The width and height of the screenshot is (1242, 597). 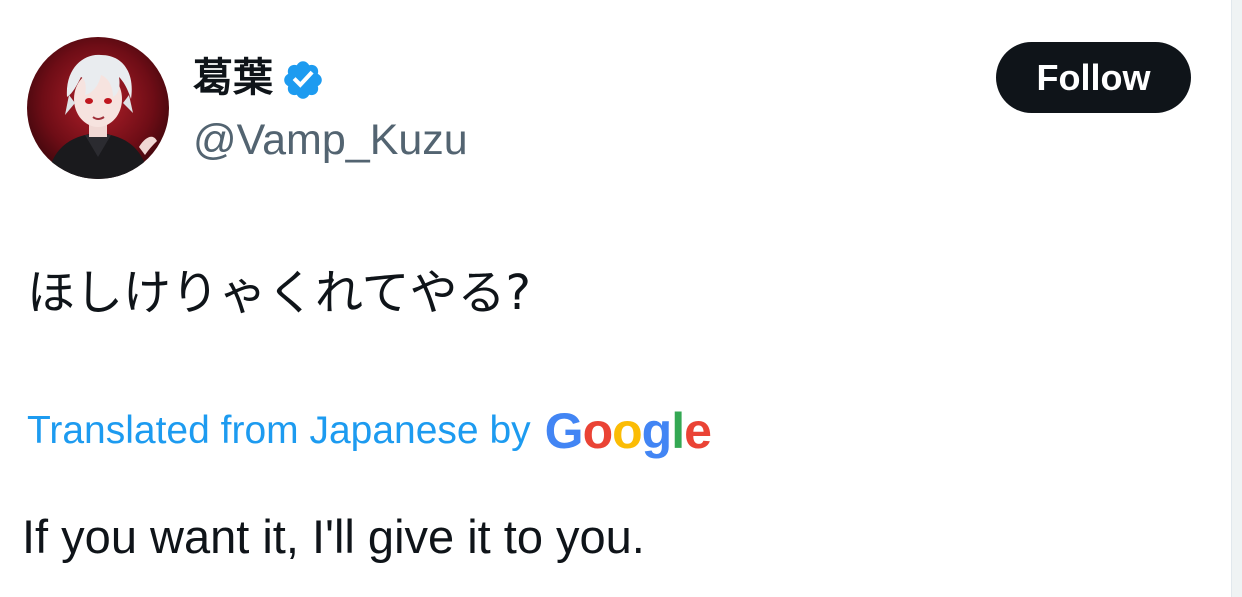 What do you see at coordinates (303, 80) in the screenshot?
I see `verified-badge-icon` at bounding box center [303, 80].